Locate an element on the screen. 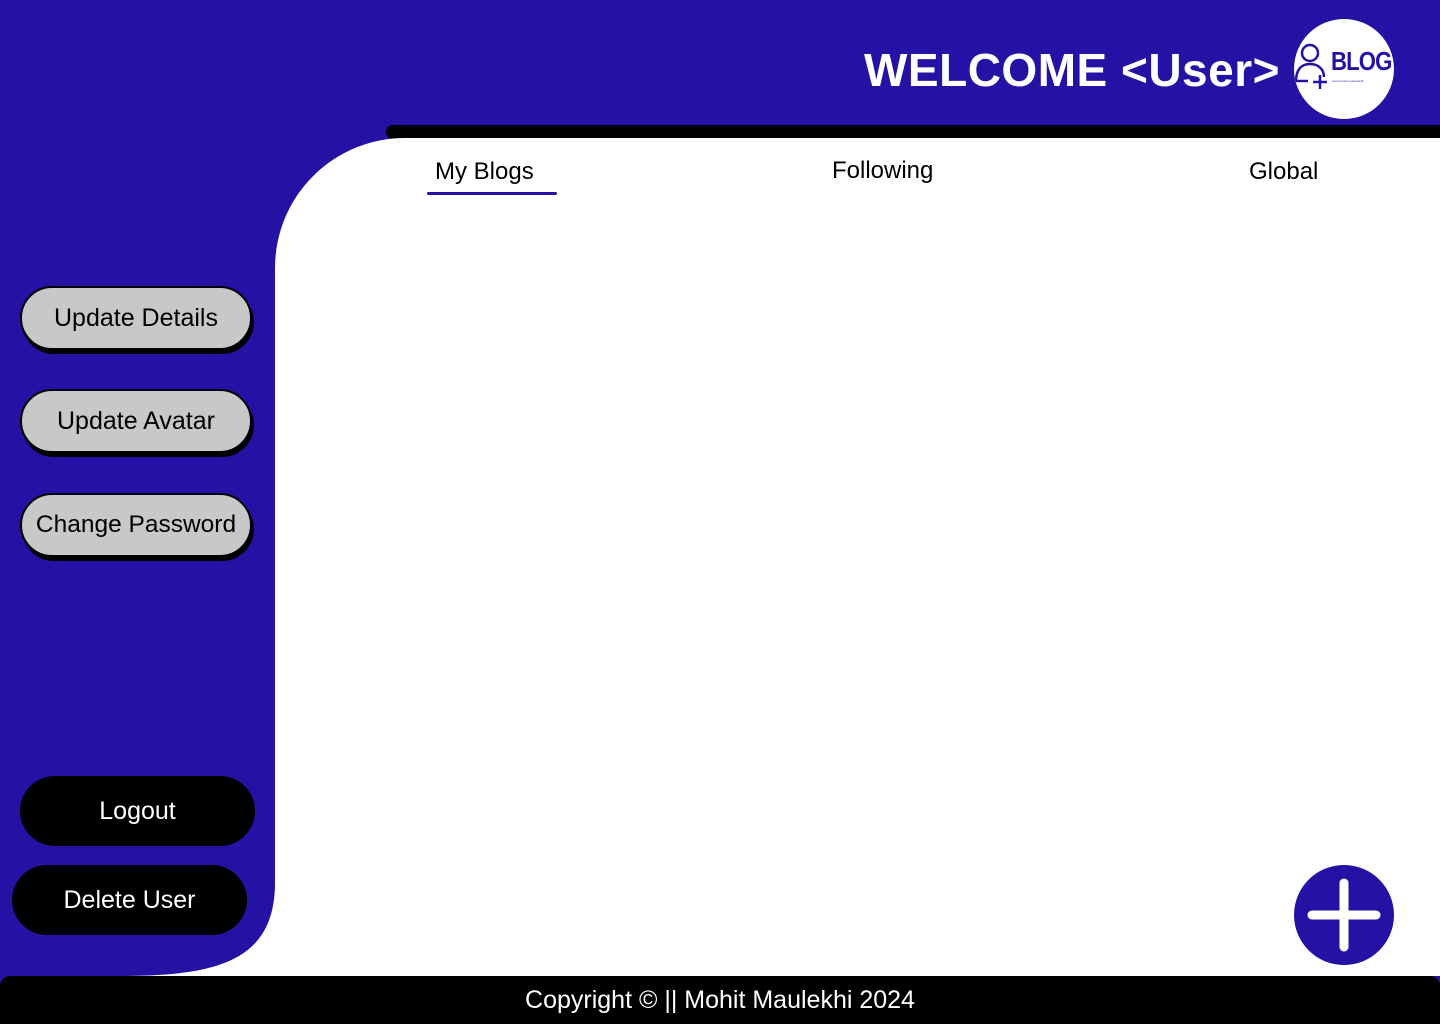 The image size is (1440, 1024). active-tab-indicator is located at coordinates (492, 193).